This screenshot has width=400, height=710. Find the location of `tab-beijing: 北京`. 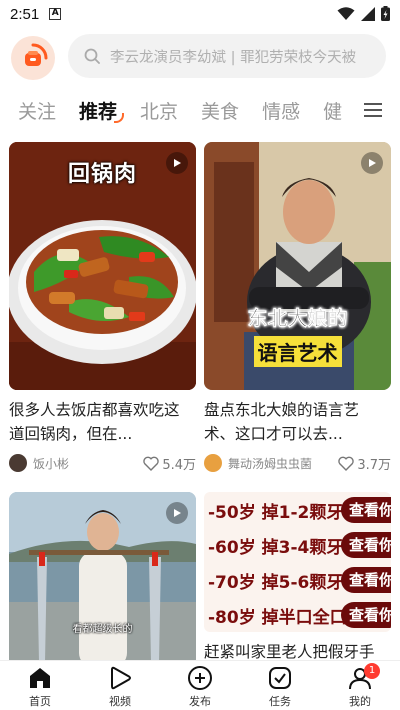

tab-beijing: 北京 is located at coordinates (159, 110).